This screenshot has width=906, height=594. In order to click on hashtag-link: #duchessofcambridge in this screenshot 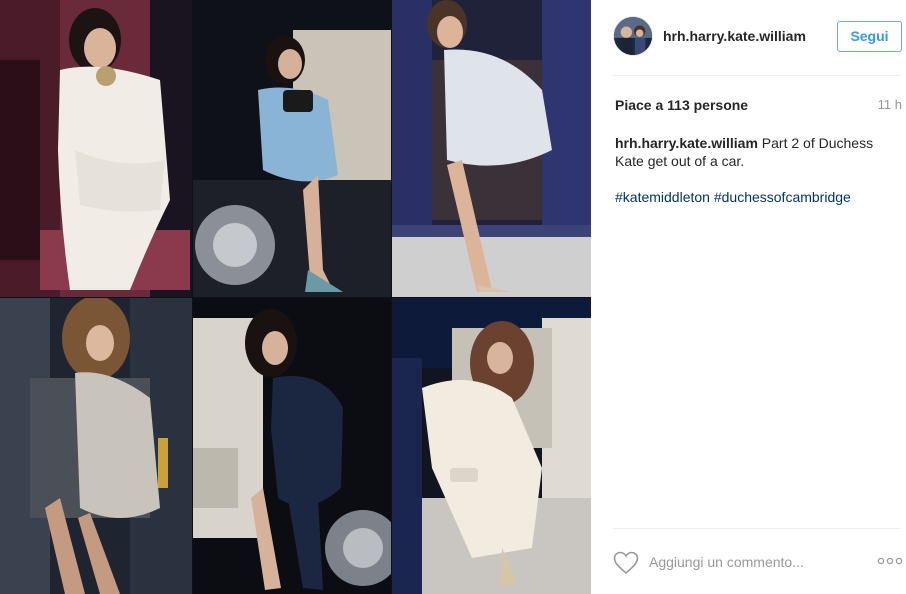, I will do `click(782, 197)`.